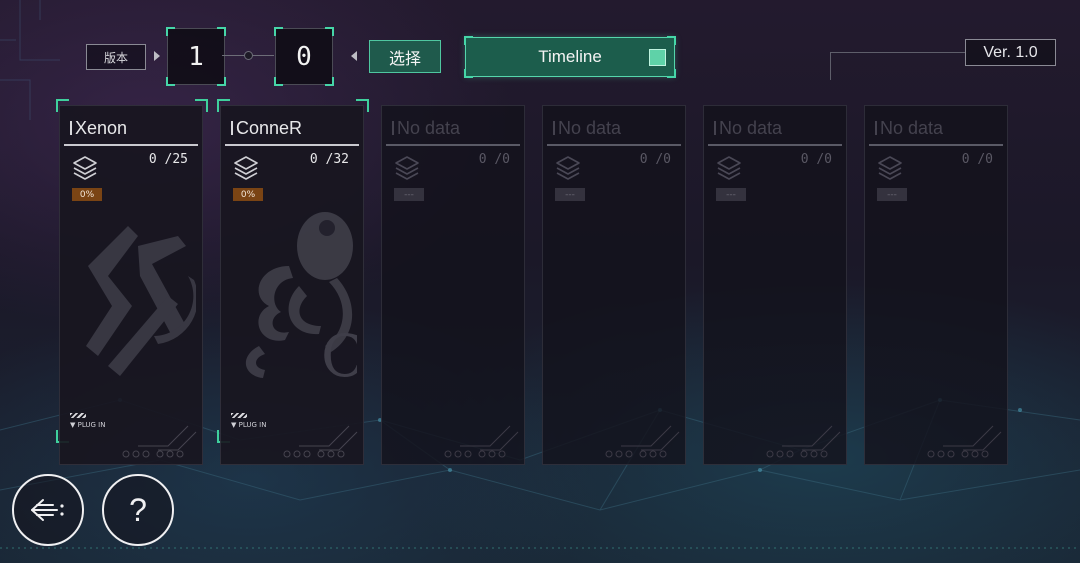 The height and width of the screenshot is (563, 1080). What do you see at coordinates (294, 128) in the screenshot?
I see `card-title: ConneR` at bounding box center [294, 128].